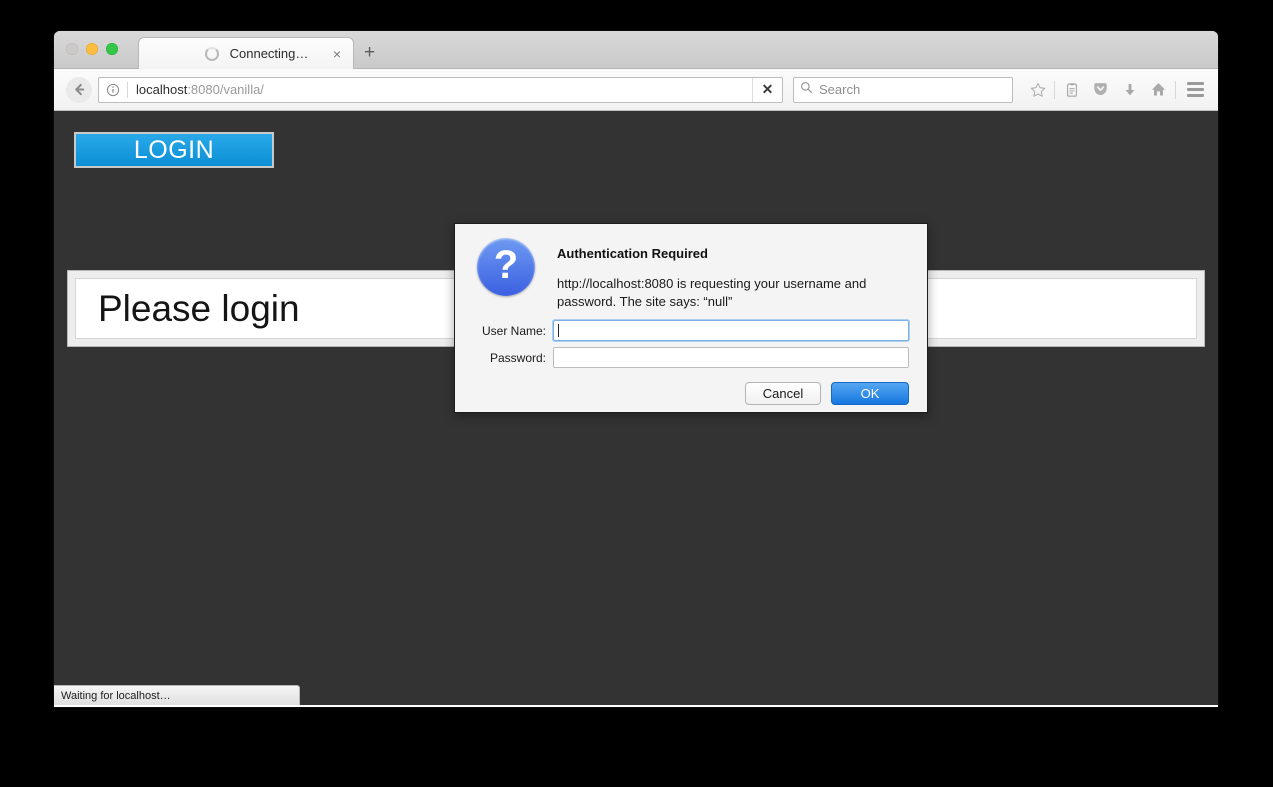 This screenshot has height=787, width=1273. I want to click on pocket-shield-icon, so click(1100, 90).